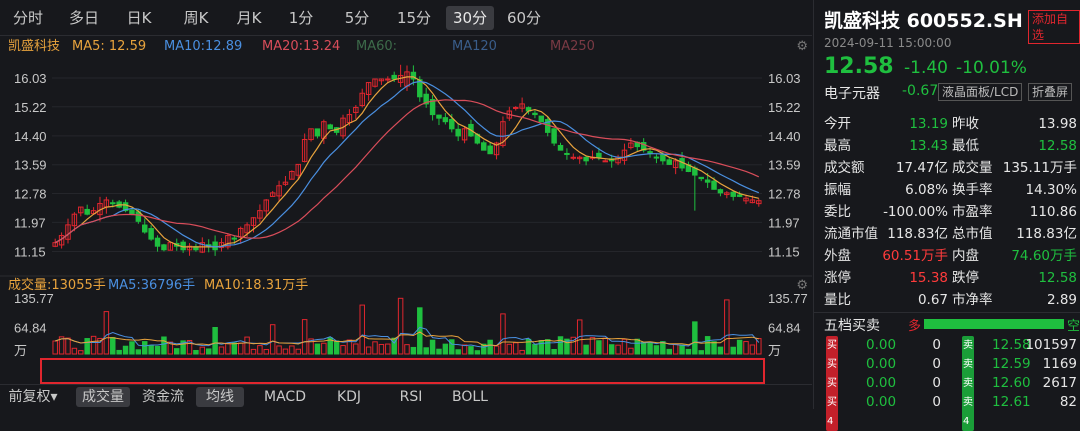  I want to click on volume-legend-ma5: MA5:36796手, so click(152, 285).